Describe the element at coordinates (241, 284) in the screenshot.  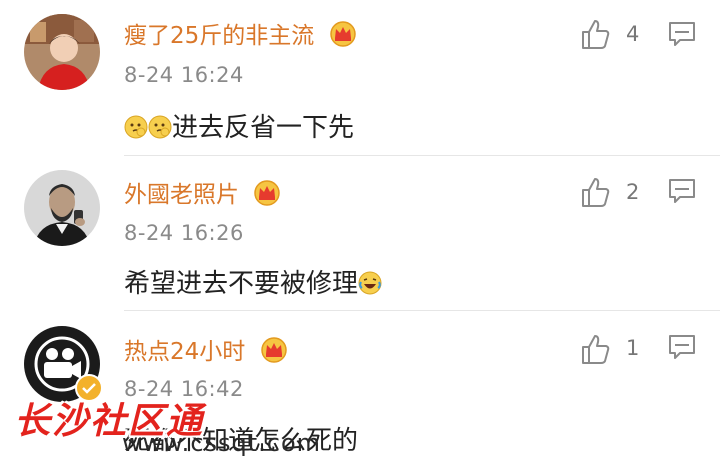
I see `comment-text: 希望进去不要被修理` at that location.